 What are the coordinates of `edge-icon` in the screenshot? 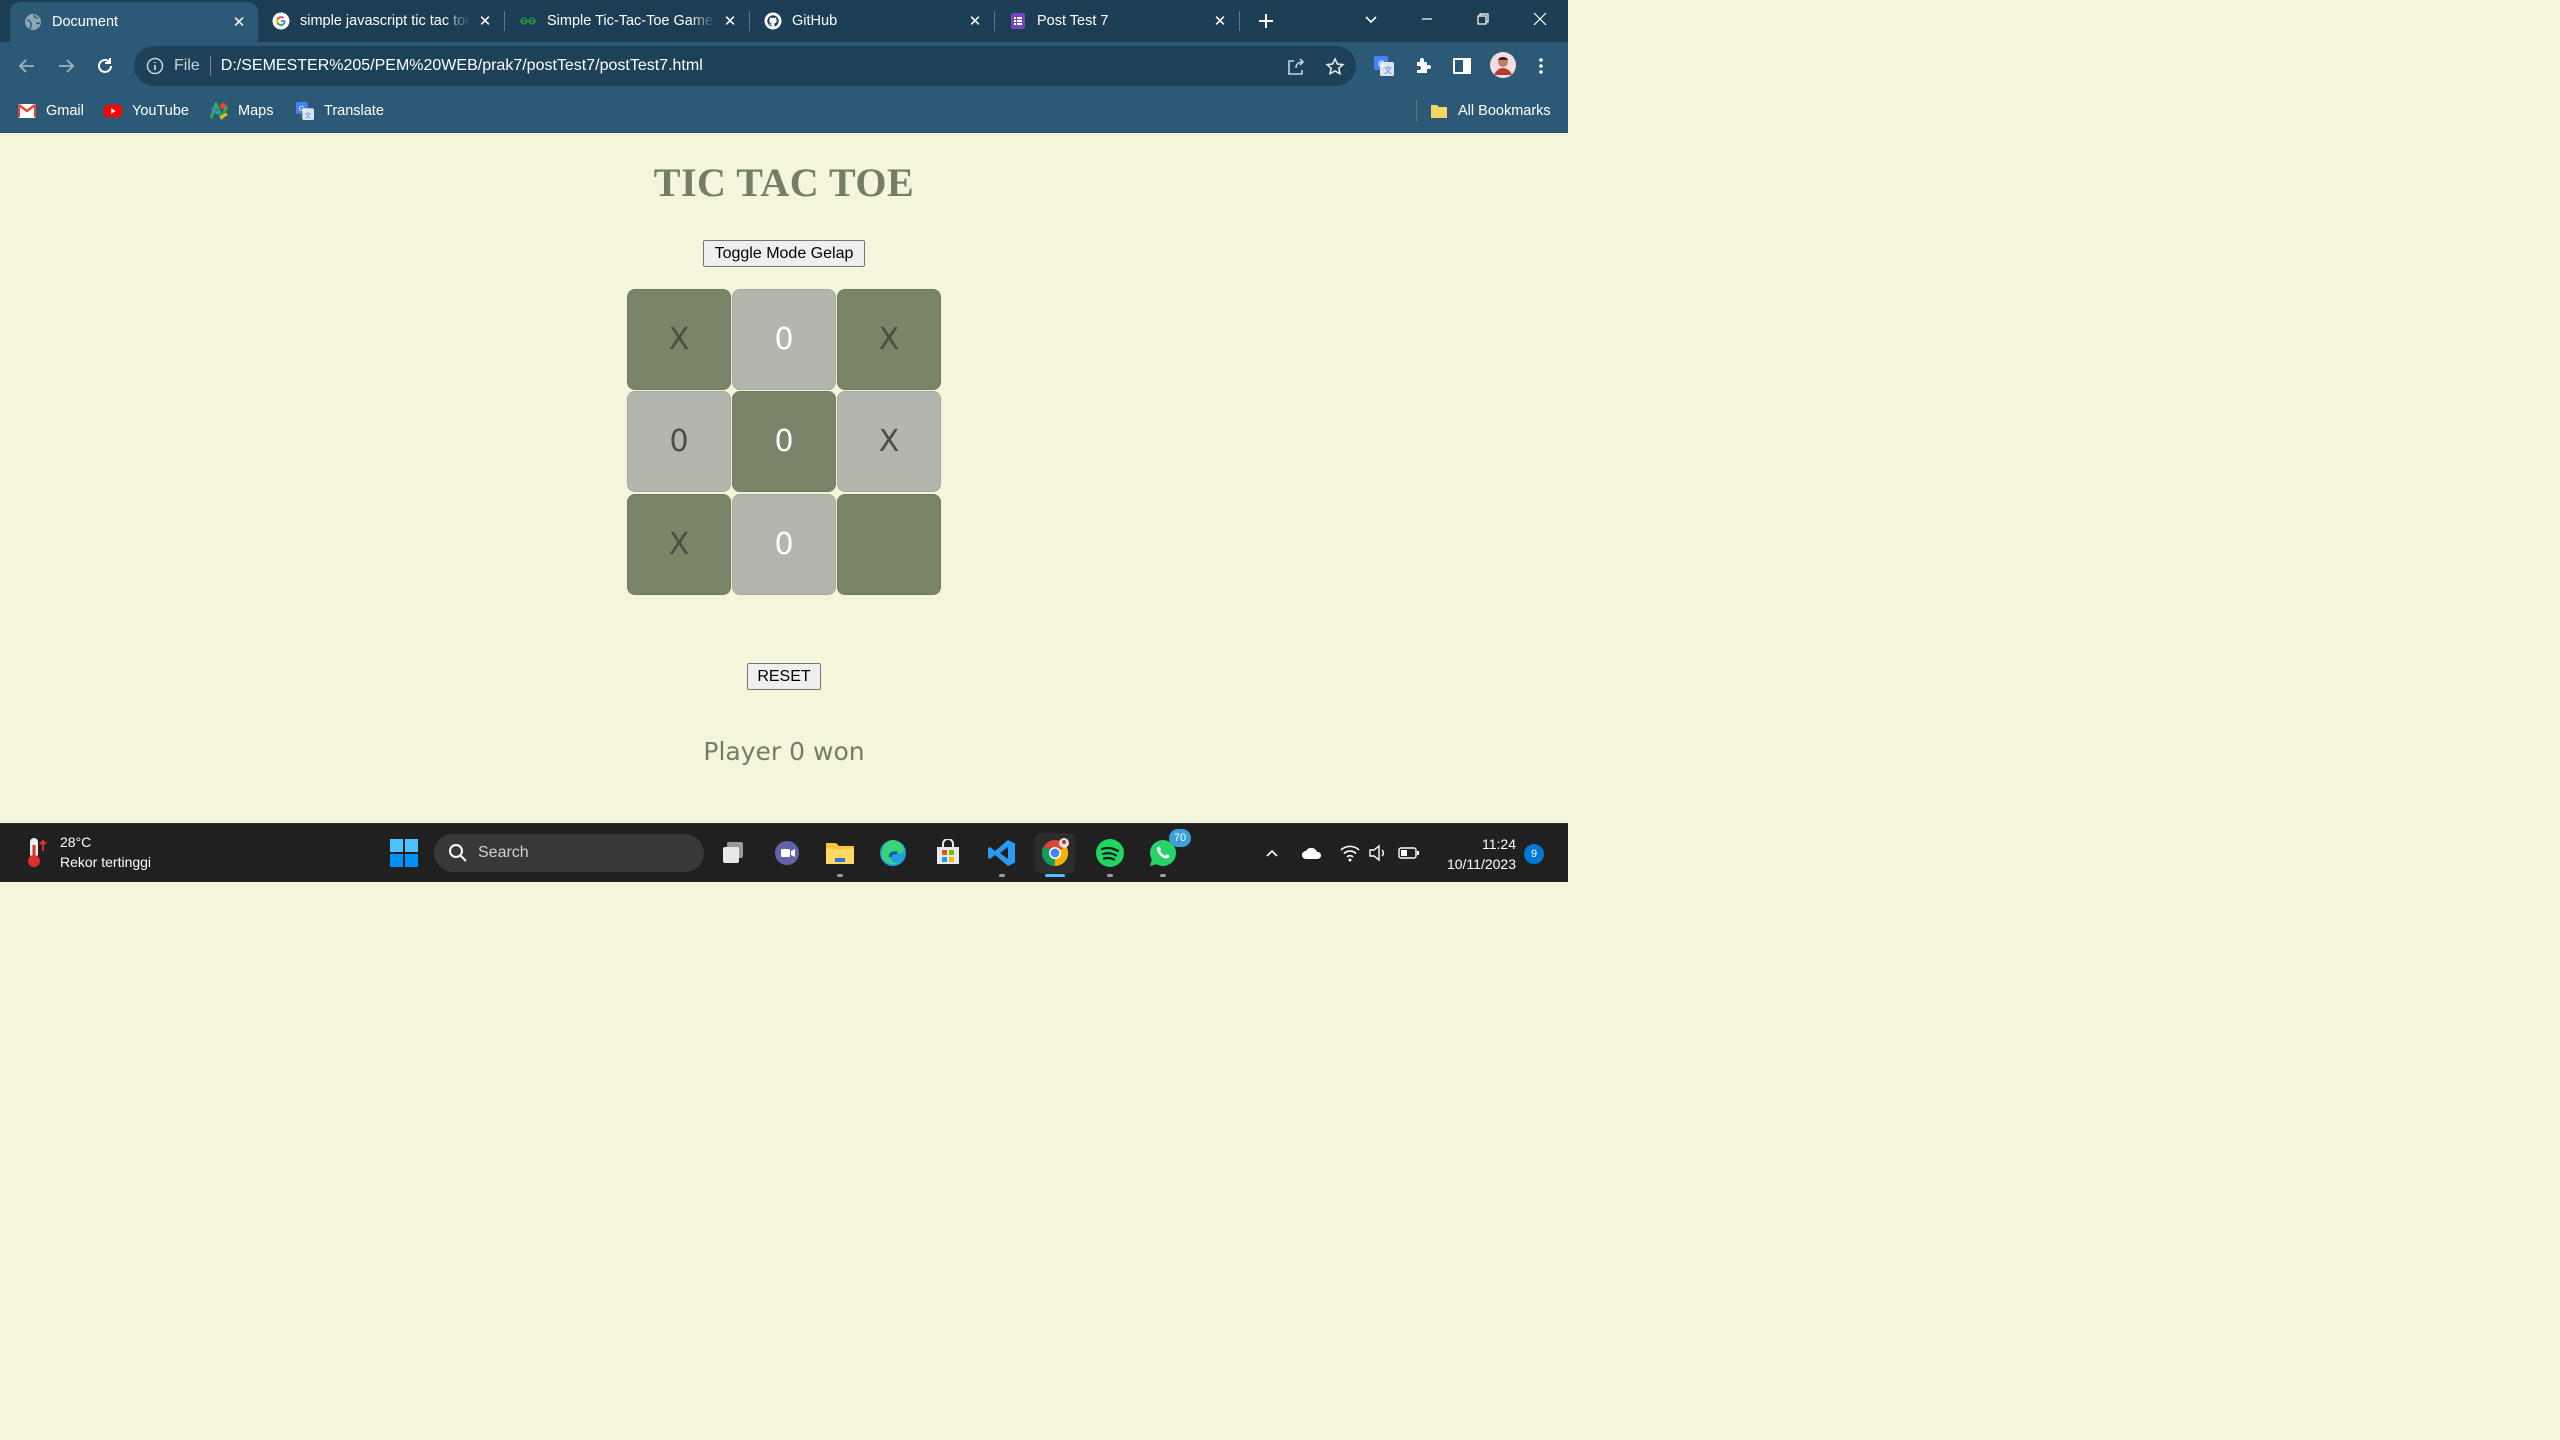 It's located at (893, 853).